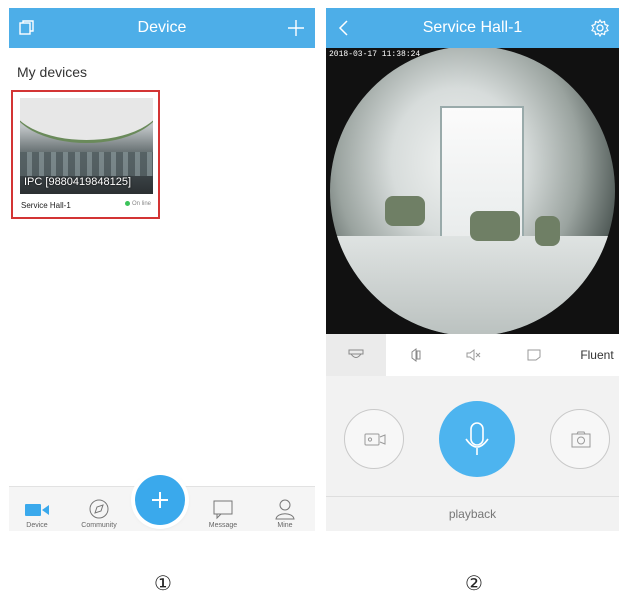 Image resolution: width=619 pixels, height=597 pixels. What do you see at coordinates (137, 204) in the screenshot?
I see `status-badge: On line` at bounding box center [137, 204].